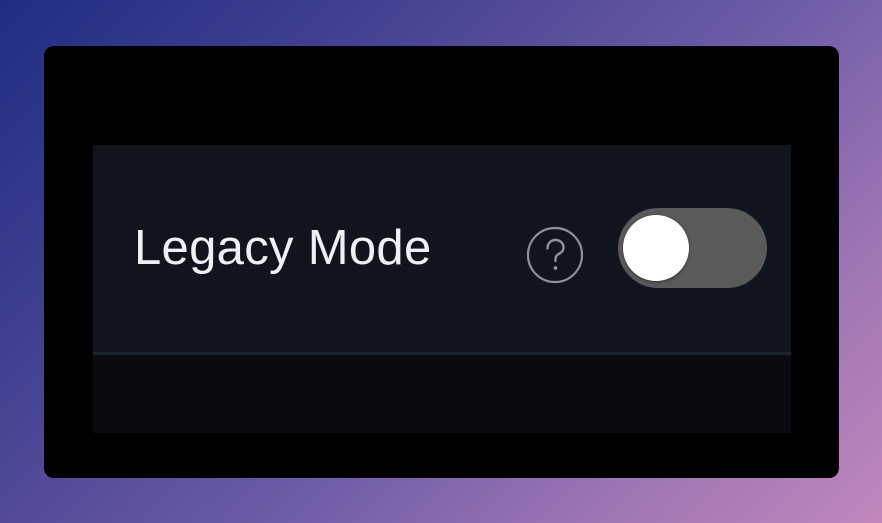  I want to click on question-circle-icon, so click(555, 255).